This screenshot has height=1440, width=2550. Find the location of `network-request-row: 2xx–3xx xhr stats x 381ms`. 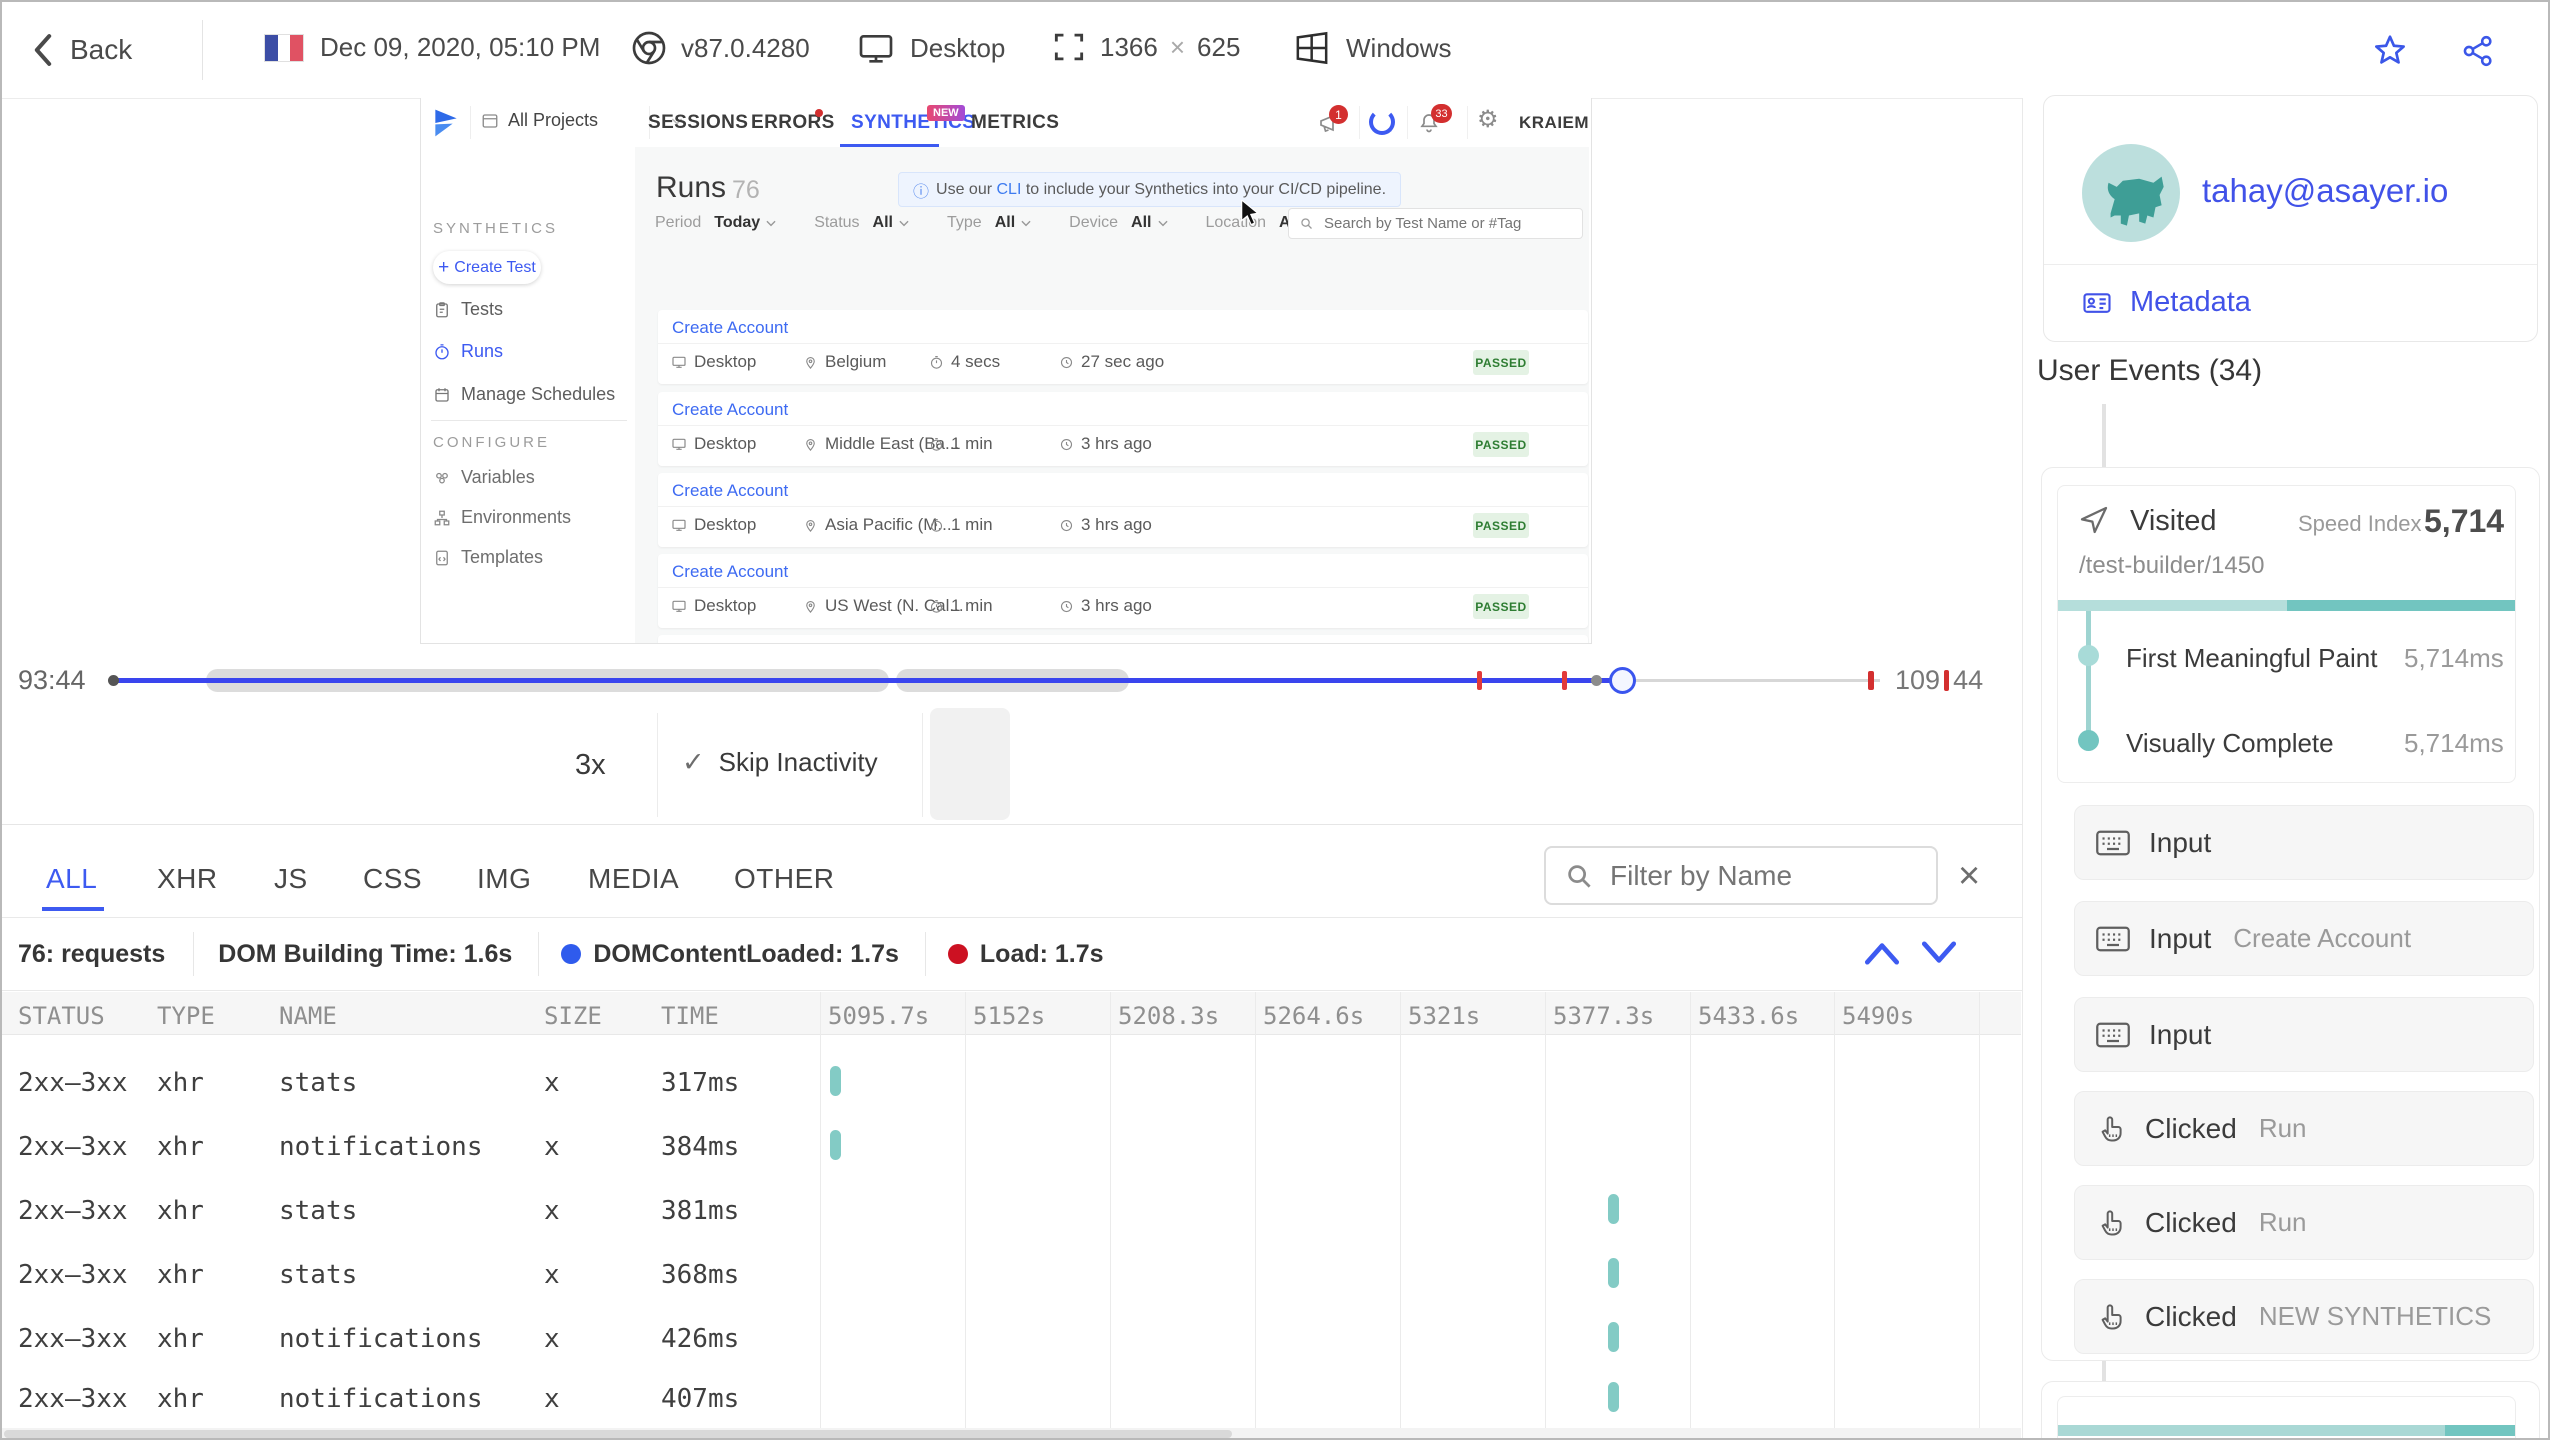

network-request-row: 2xx–3xx xhr stats x 381ms is located at coordinates (1011, 1210).